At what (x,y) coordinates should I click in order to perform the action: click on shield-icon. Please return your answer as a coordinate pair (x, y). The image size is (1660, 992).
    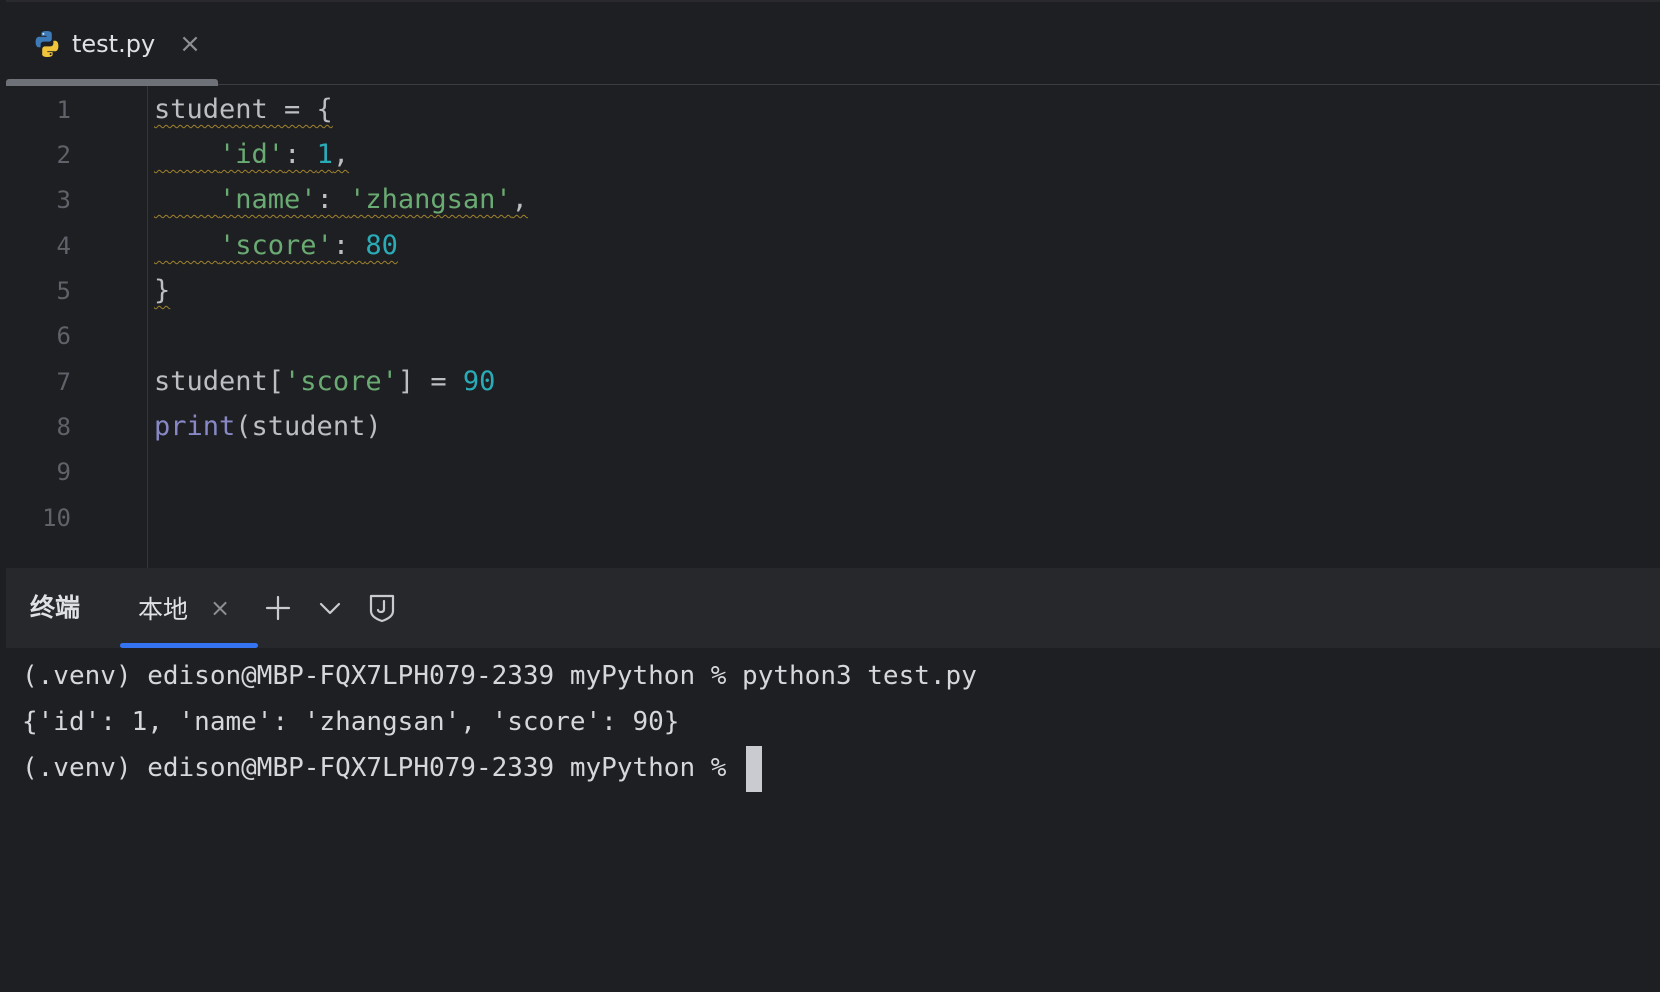
    Looking at the image, I should click on (382, 608).